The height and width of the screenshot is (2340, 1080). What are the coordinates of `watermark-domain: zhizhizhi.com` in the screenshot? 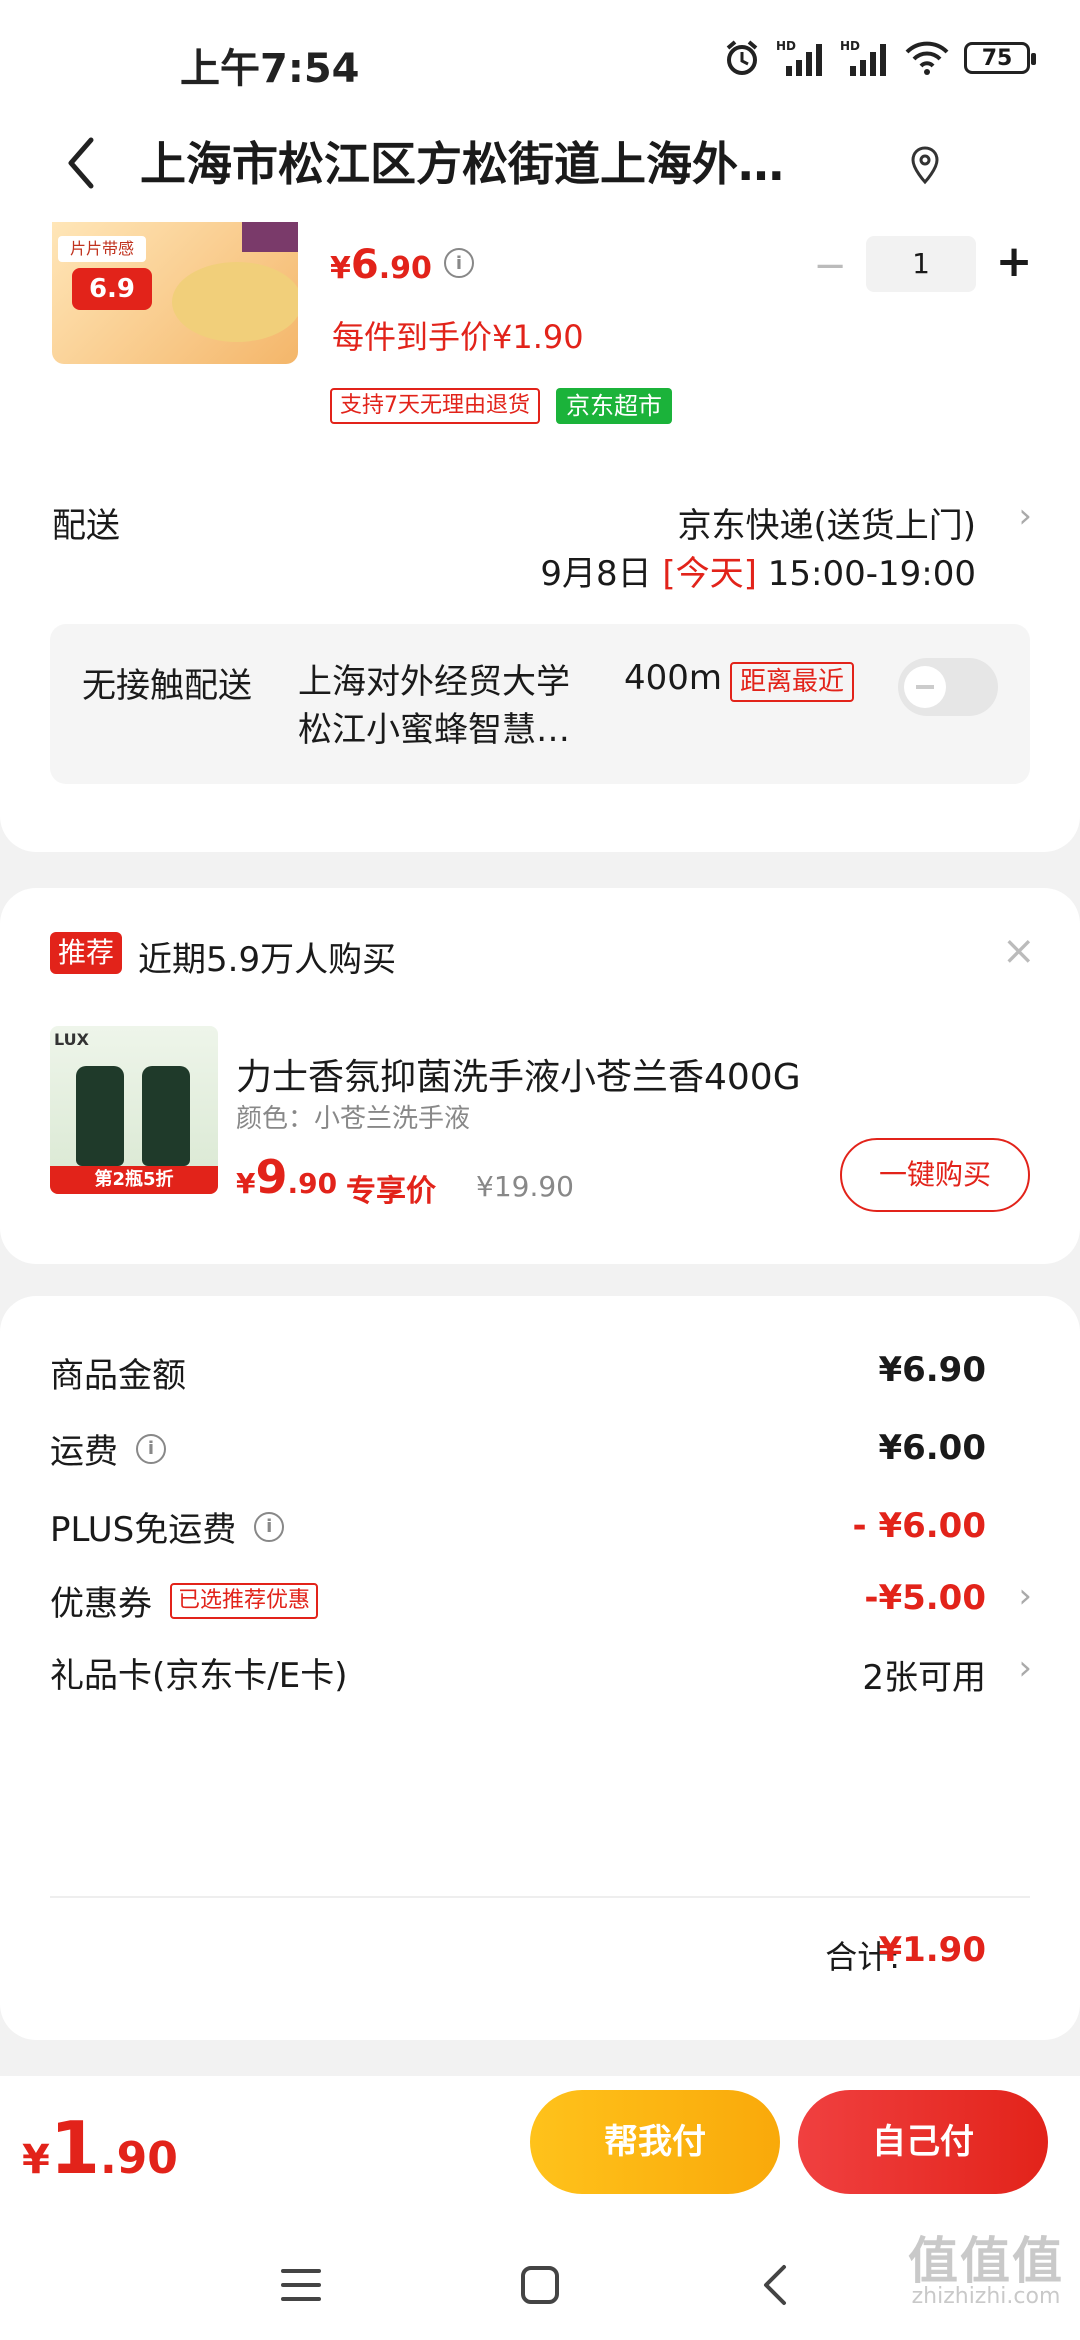 It's located at (986, 2296).